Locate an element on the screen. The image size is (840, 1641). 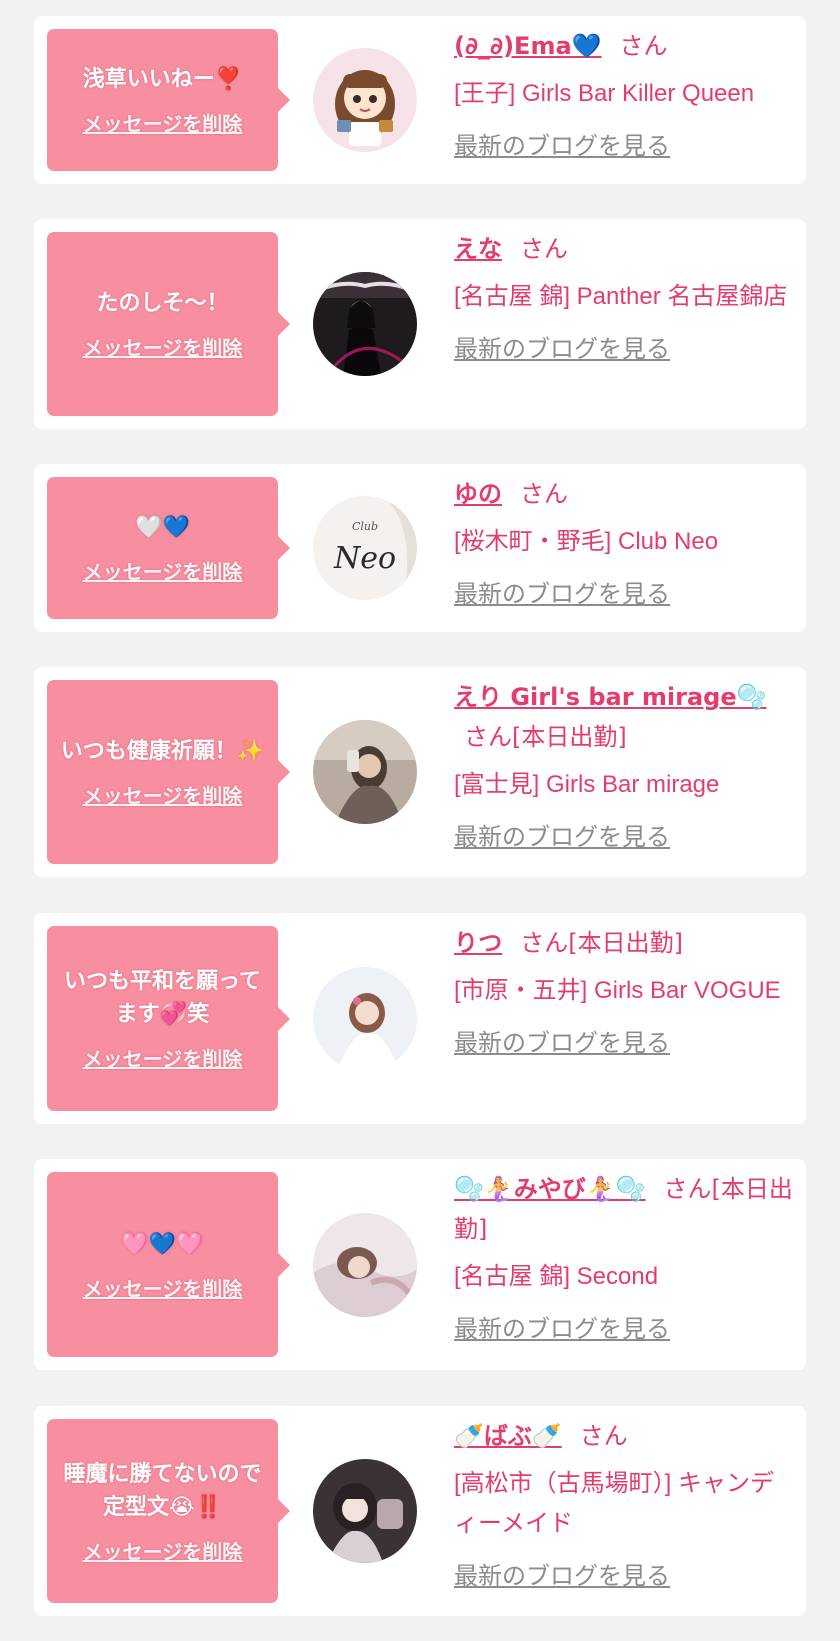
mirror-selfie-avatar is located at coordinates (365, 772).